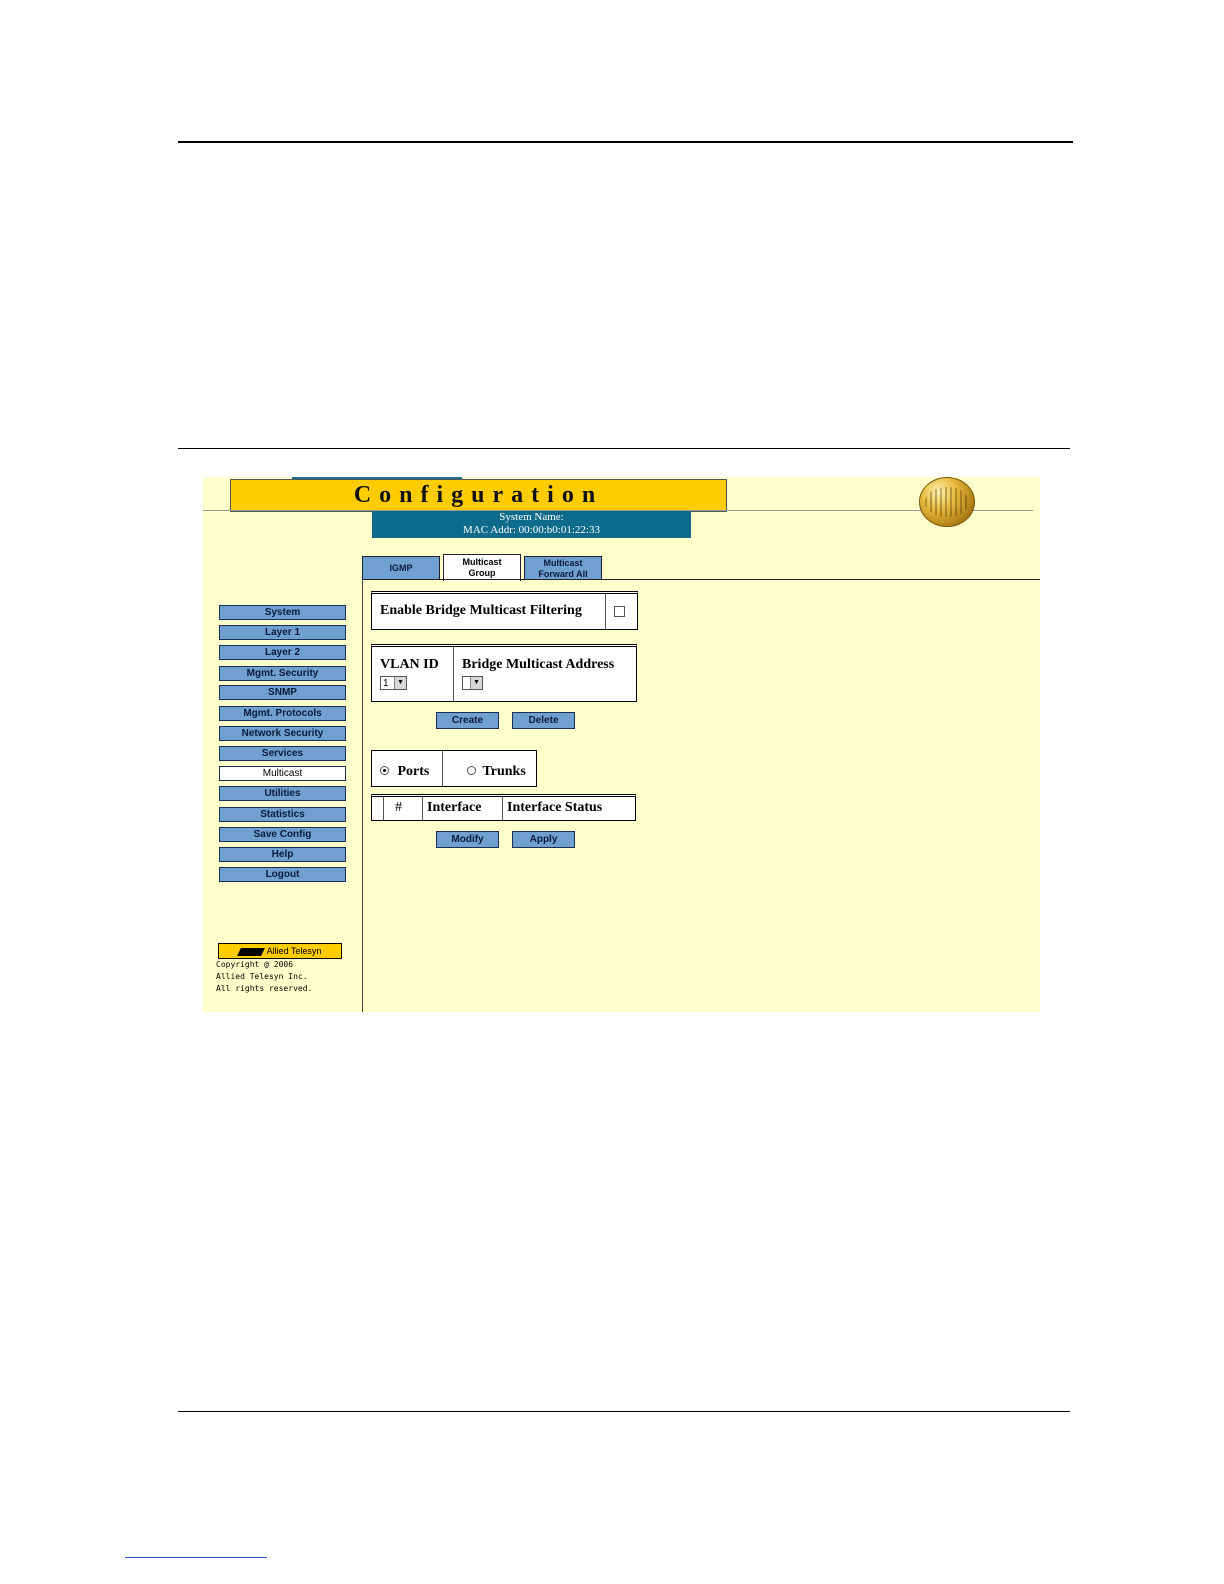 This screenshot has width=1224, height=1584. What do you see at coordinates (282, 713) in the screenshot?
I see `sidebar-item-mgmt-protocols: Mgmt. Protocols` at bounding box center [282, 713].